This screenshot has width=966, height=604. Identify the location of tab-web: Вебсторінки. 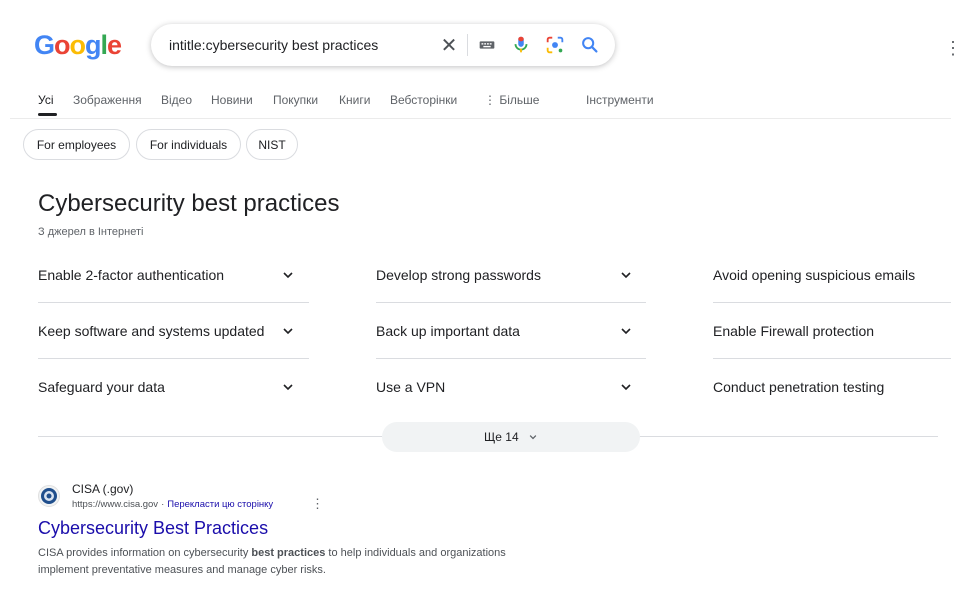
(423, 100).